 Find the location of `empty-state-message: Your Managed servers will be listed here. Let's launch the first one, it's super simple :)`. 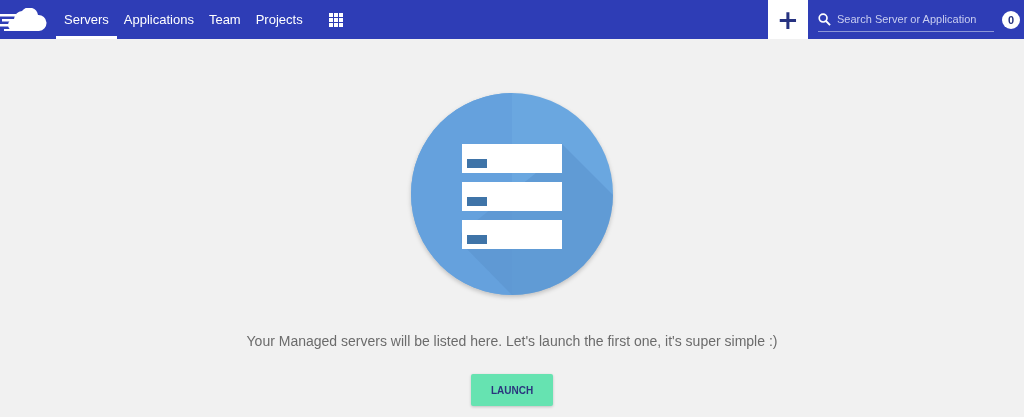

empty-state-message: Your Managed servers will be listed here. Let's launch the first one, it's super simple :) is located at coordinates (512, 341).